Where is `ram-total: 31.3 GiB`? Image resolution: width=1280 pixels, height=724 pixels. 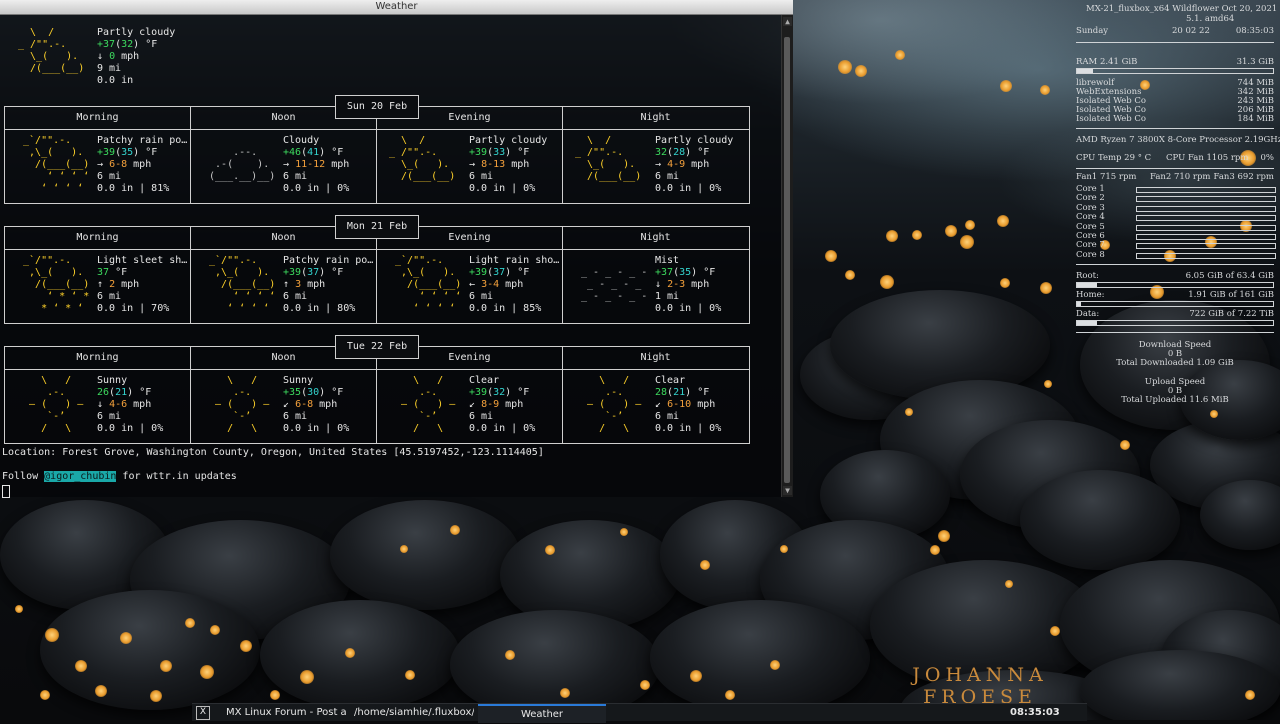 ram-total: 31.3 GiB is located at coordinates (1255, 62).